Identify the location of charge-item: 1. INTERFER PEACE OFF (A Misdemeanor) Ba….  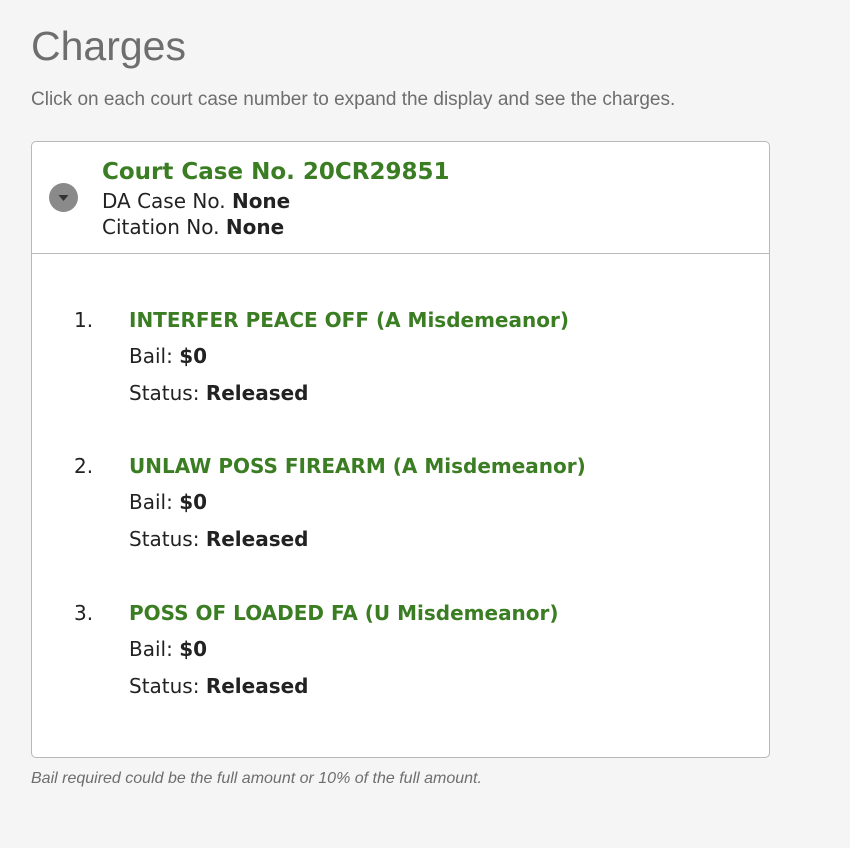
(400, 361).